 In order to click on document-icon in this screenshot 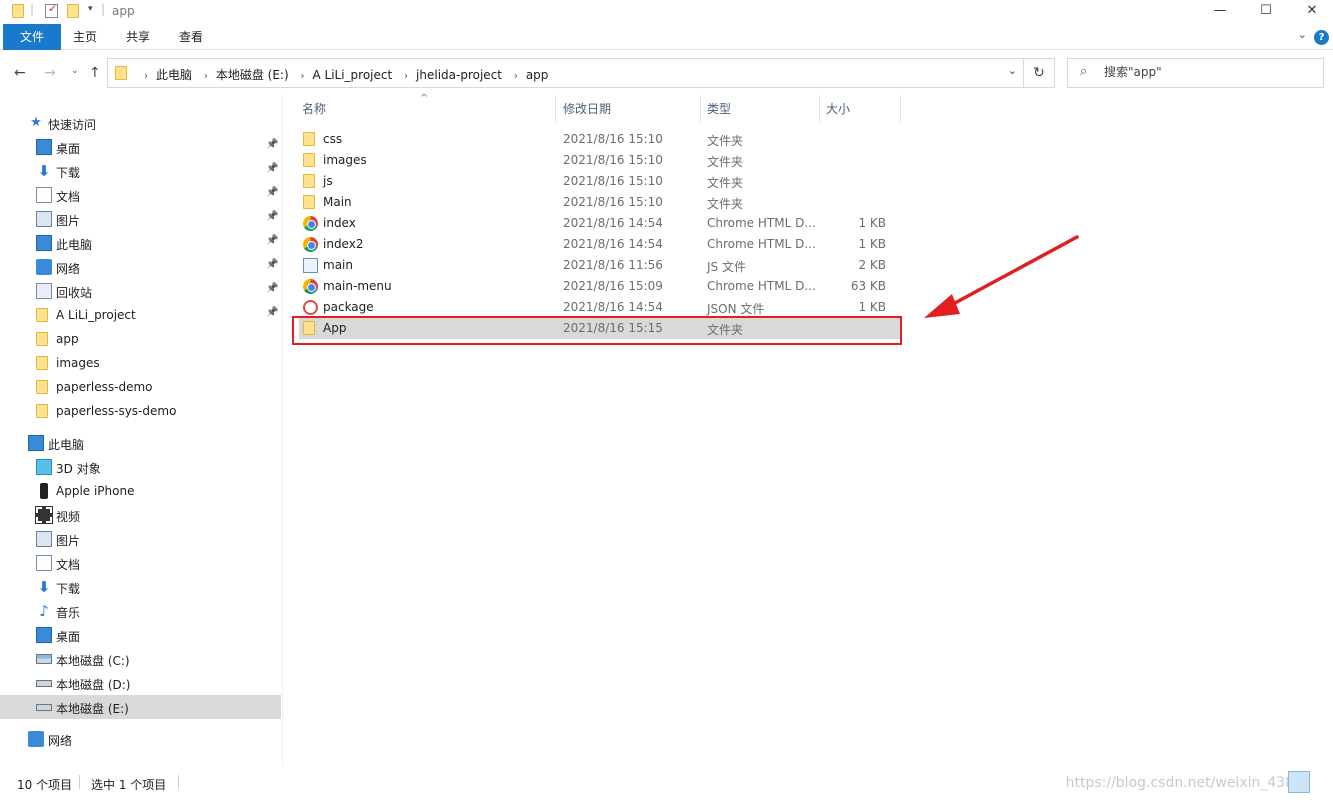, I will do `click(44, 563)`.